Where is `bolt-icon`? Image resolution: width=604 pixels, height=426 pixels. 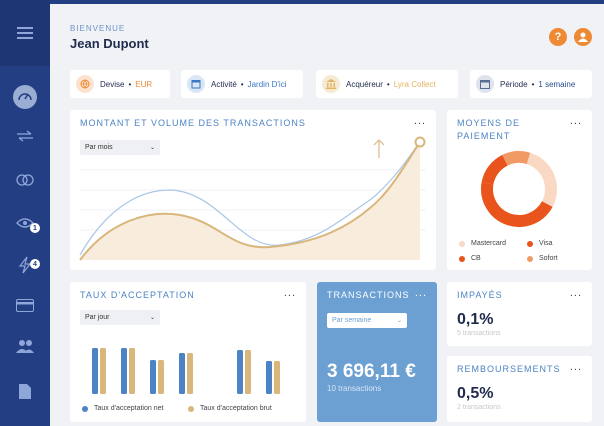 bolt-icon is located at coordinates (25, 265).